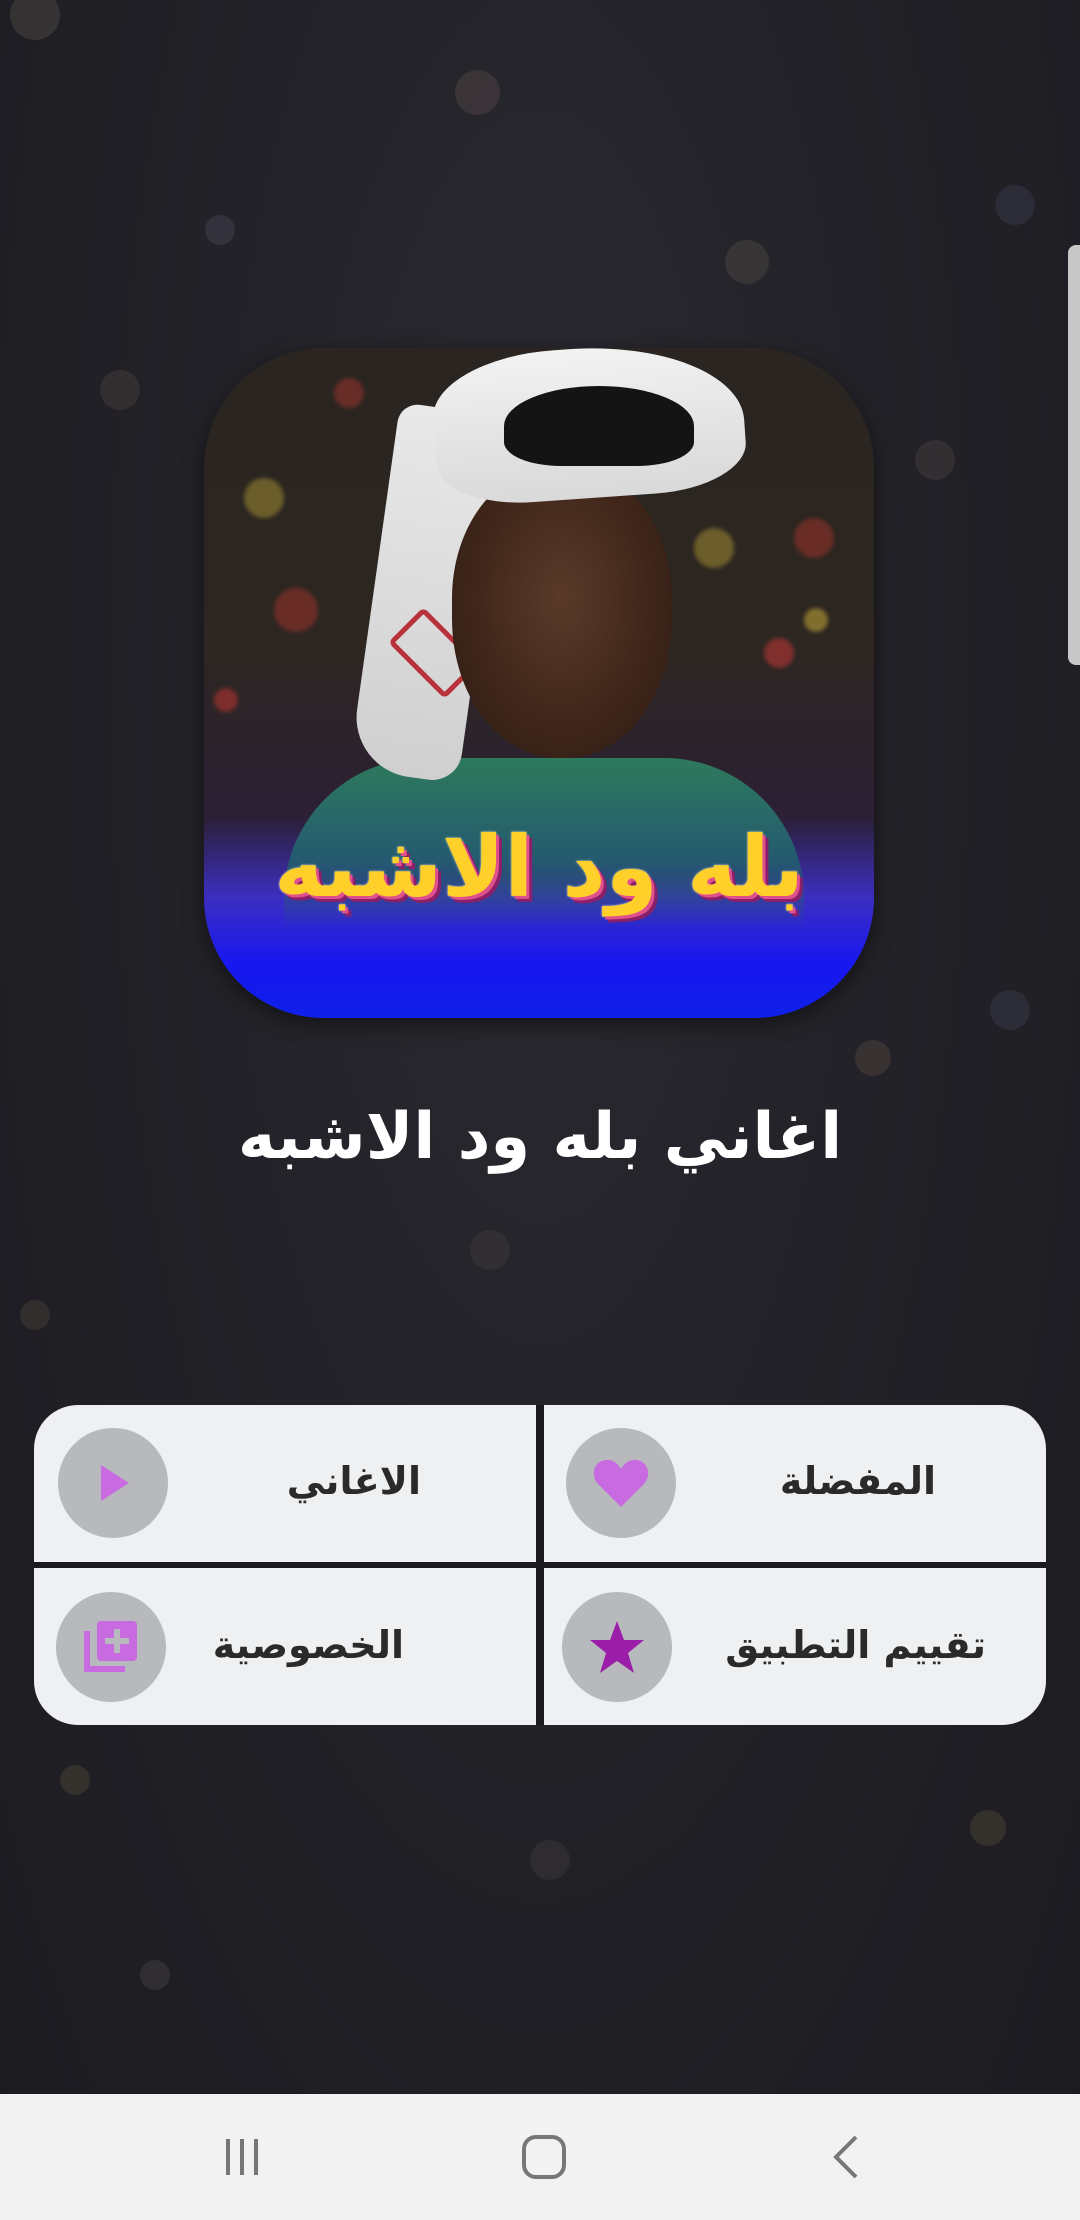 The image size is (1080, 2220). I want to click on heart-icon, so click(621, 1483).